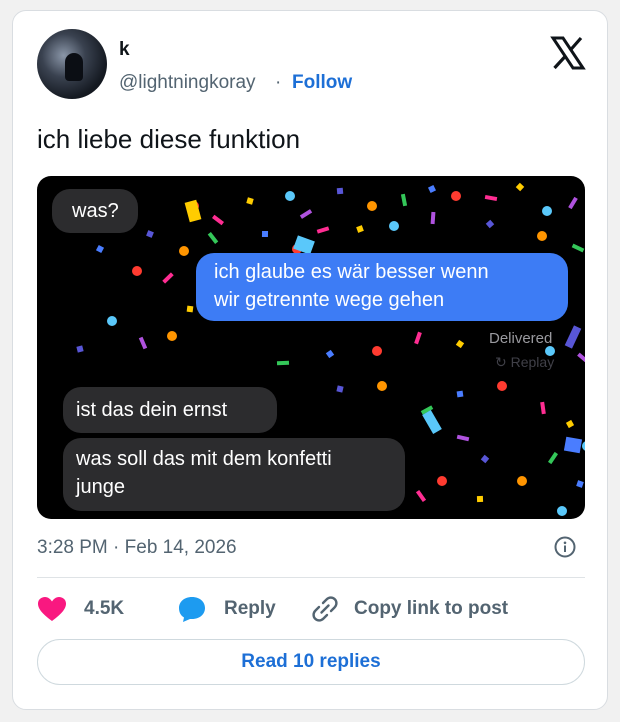  I want to click on reply-bubble-icon, so click(192, 609).